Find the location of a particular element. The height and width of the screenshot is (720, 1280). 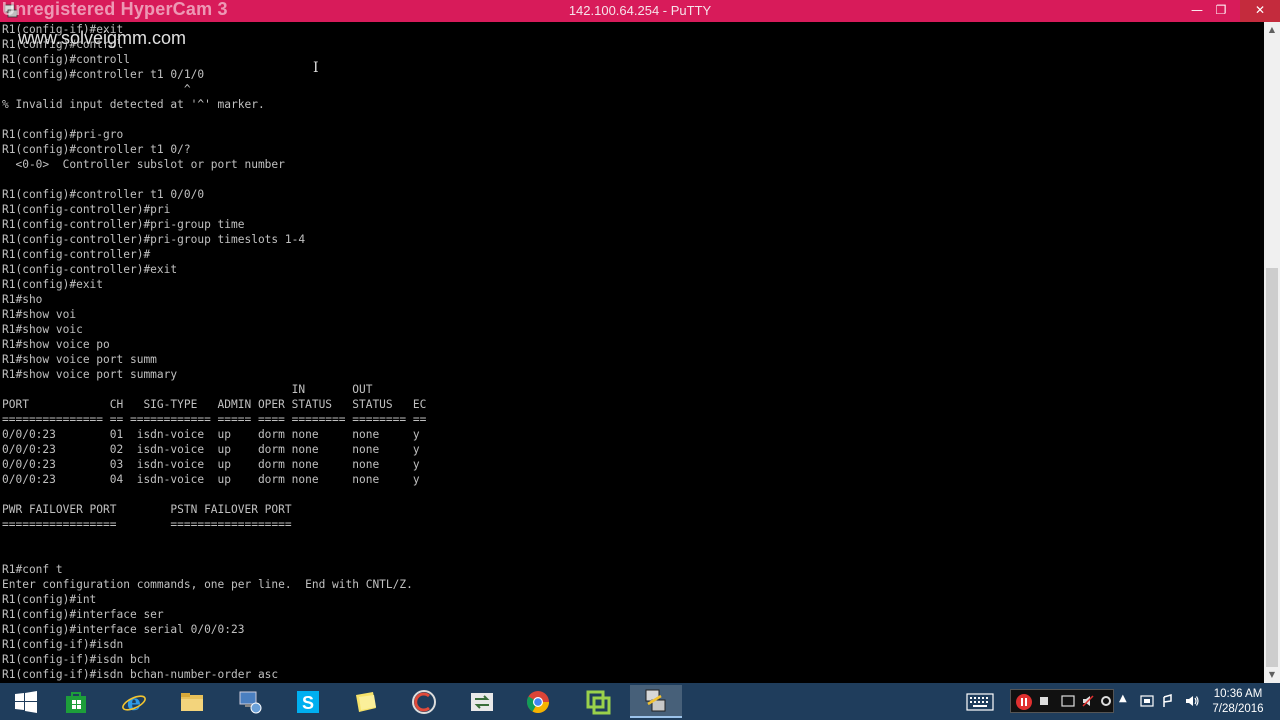

close-button: ✕ is located at coordinates (1260, 11).